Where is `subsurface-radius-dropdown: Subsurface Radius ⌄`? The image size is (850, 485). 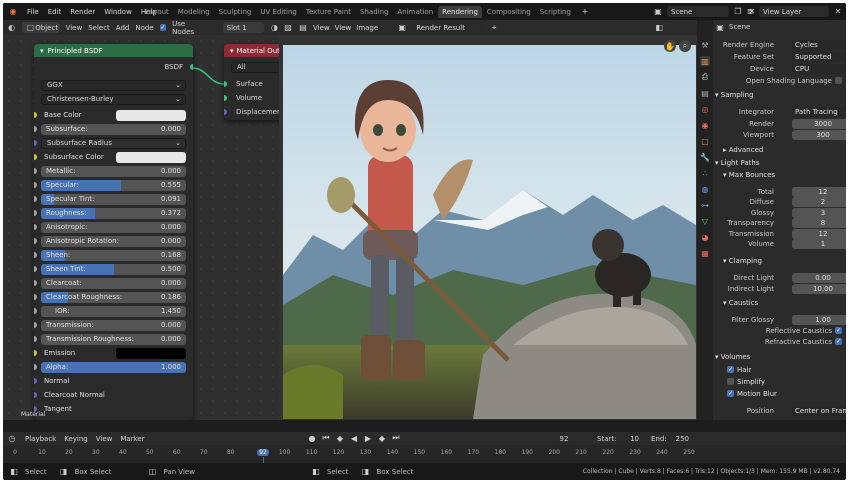 subsurface-radius-dropdown: Subsurface Radius ⌄ is located at coordinates (113, 143).